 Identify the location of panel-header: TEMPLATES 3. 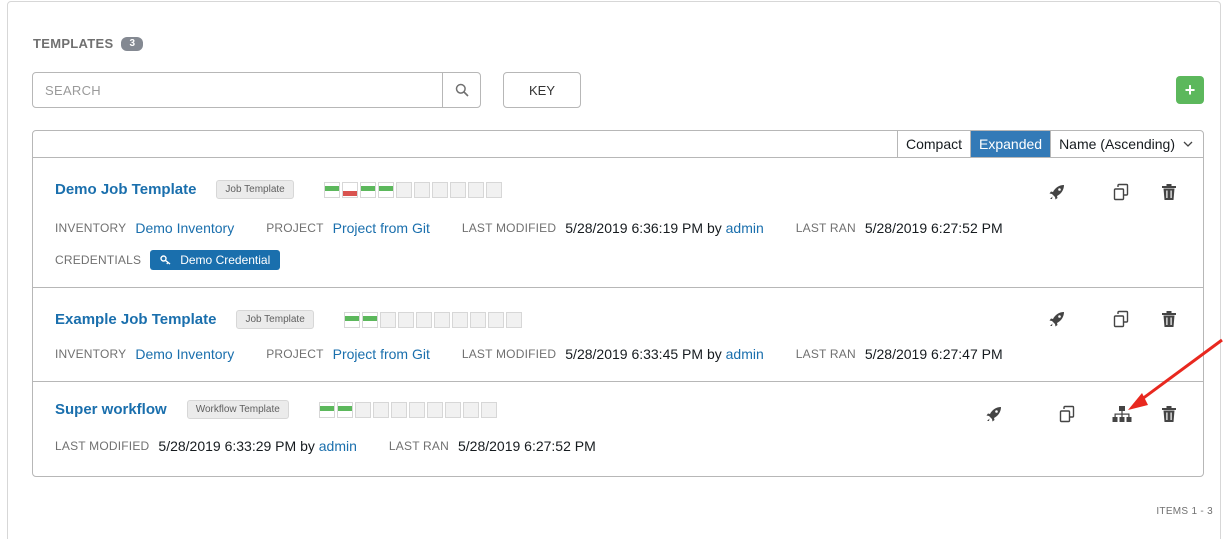
(88, 43).